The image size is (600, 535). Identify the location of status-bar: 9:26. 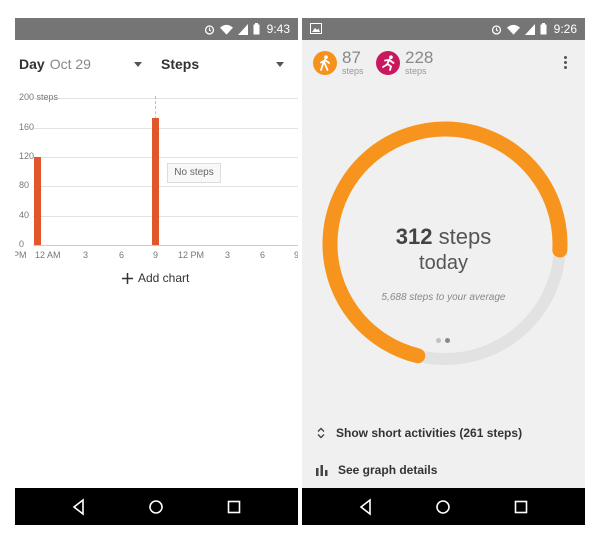
(443, 29).